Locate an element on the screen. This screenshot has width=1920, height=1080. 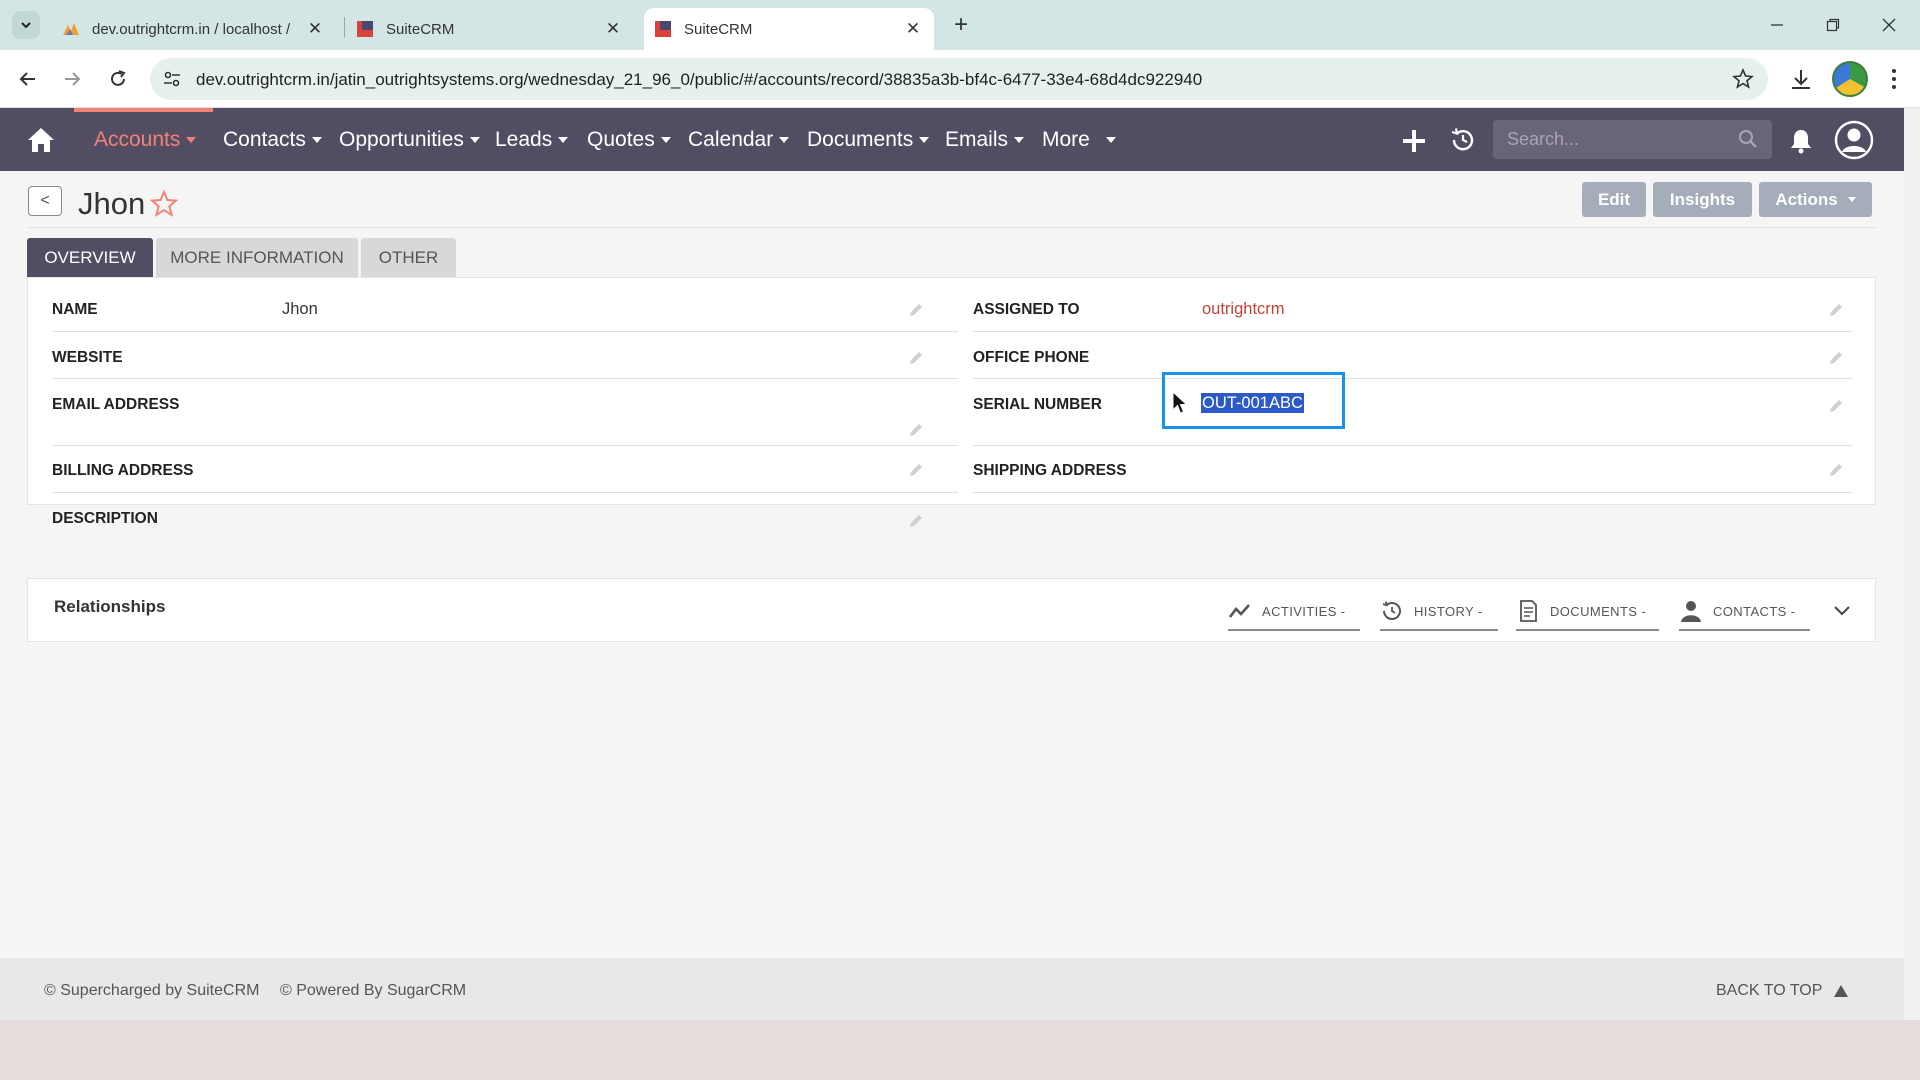
field-label-description: DESCRIPTION is located at coordinates (105, 518).